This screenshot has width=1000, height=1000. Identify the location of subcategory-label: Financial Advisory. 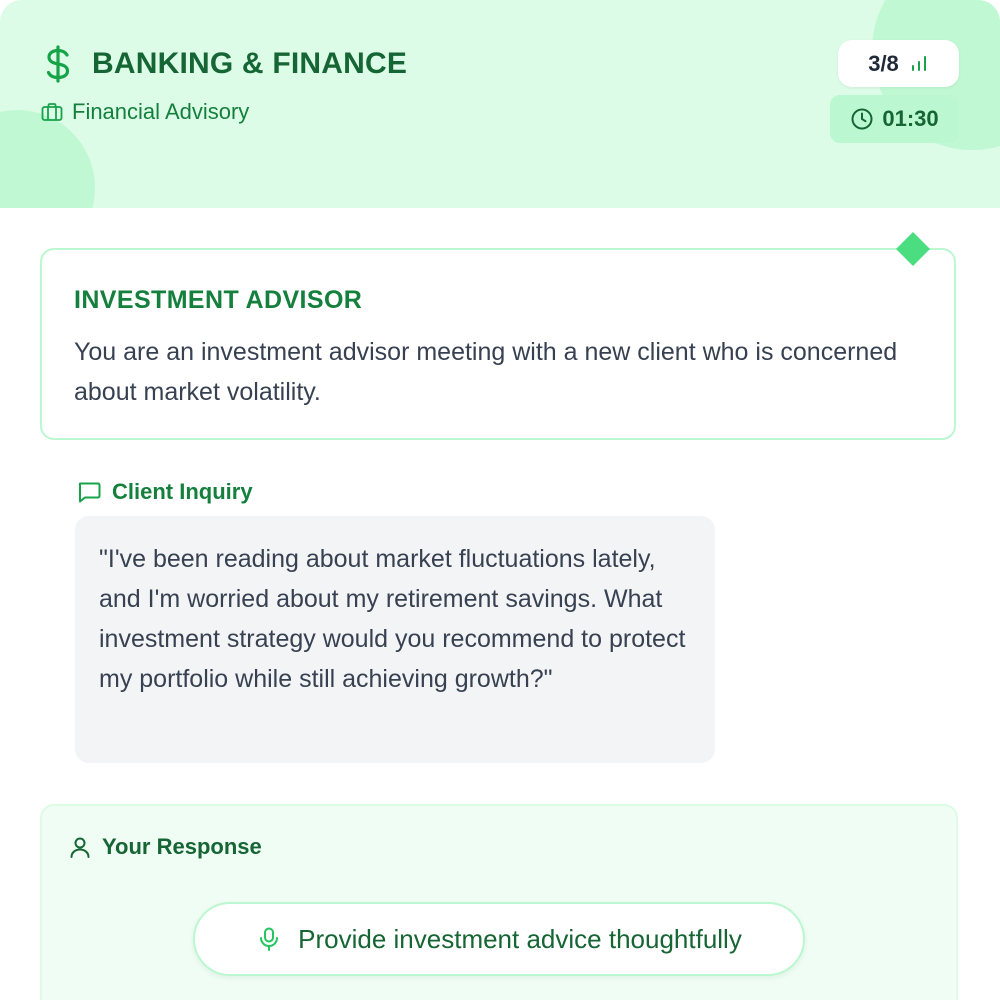
(161, 111).